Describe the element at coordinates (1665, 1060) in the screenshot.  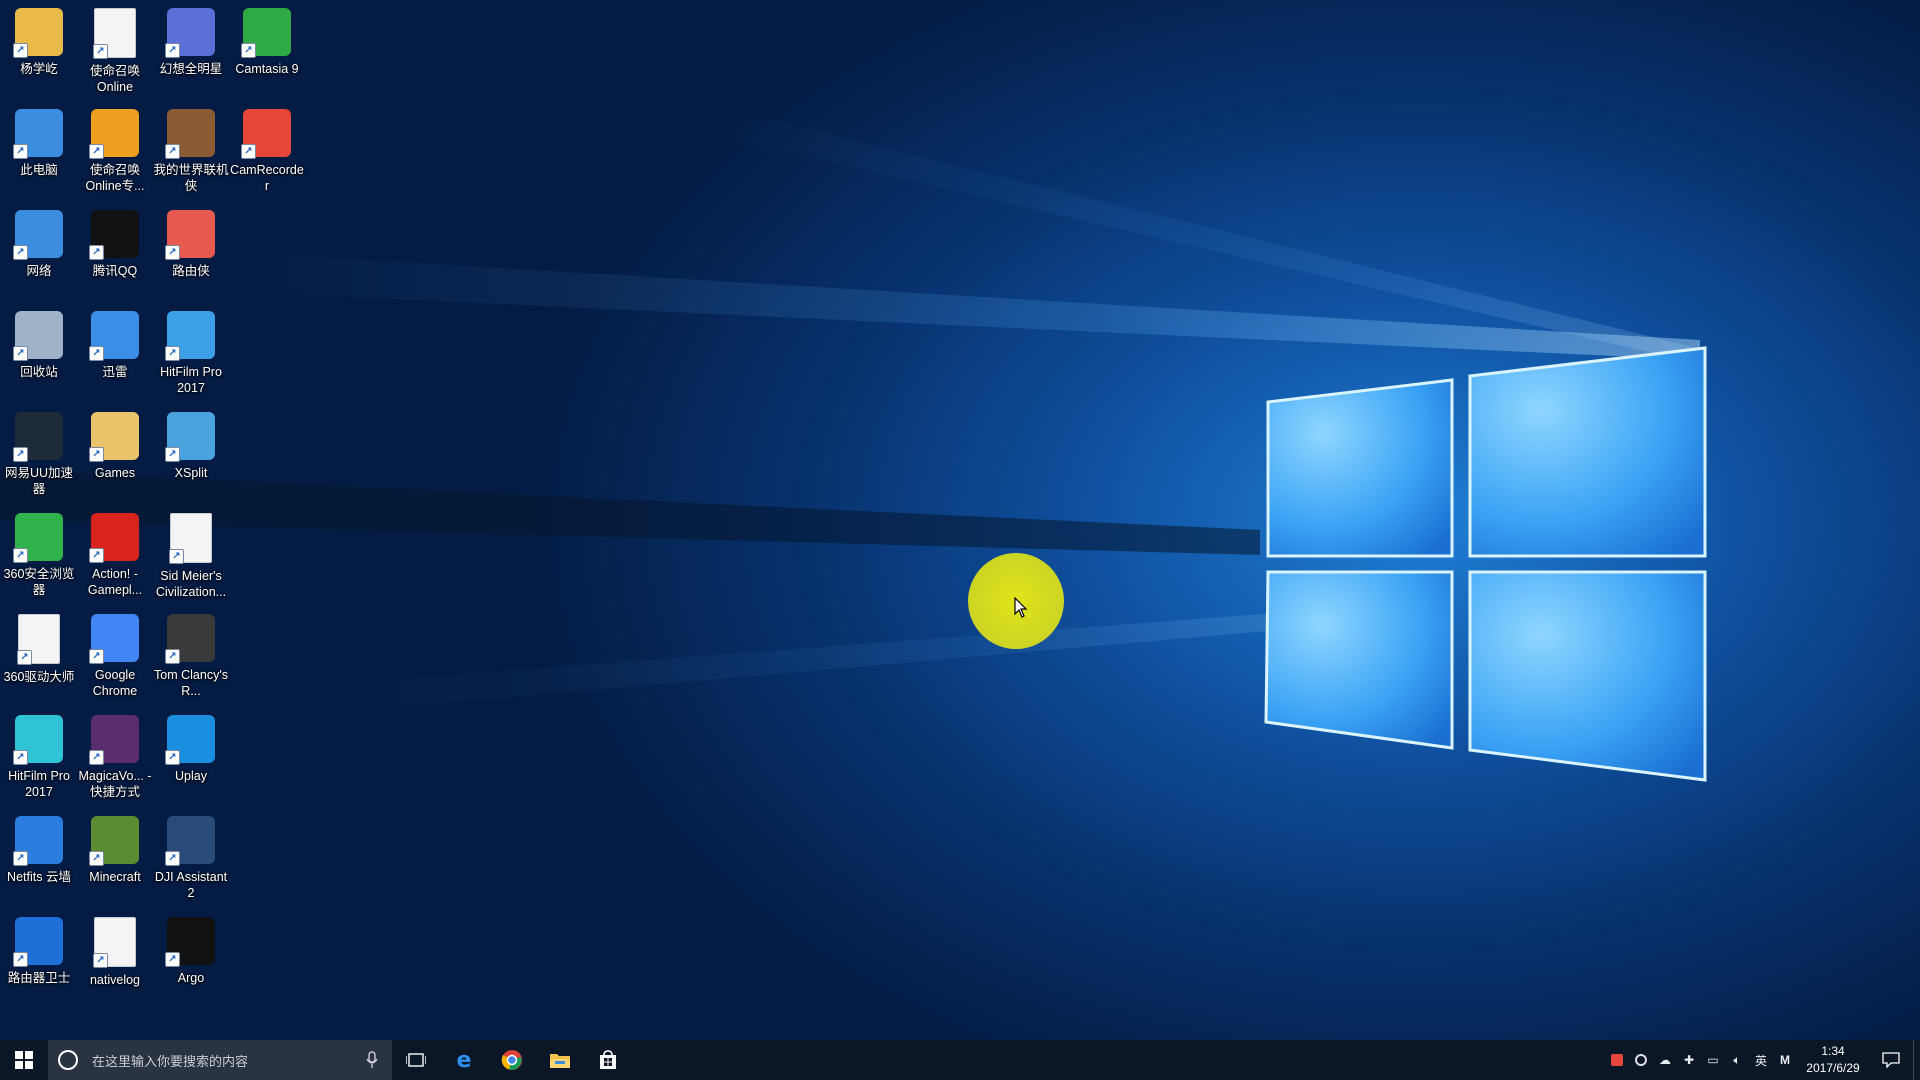
I see `tray-cloud-icon: ☁` at that location.